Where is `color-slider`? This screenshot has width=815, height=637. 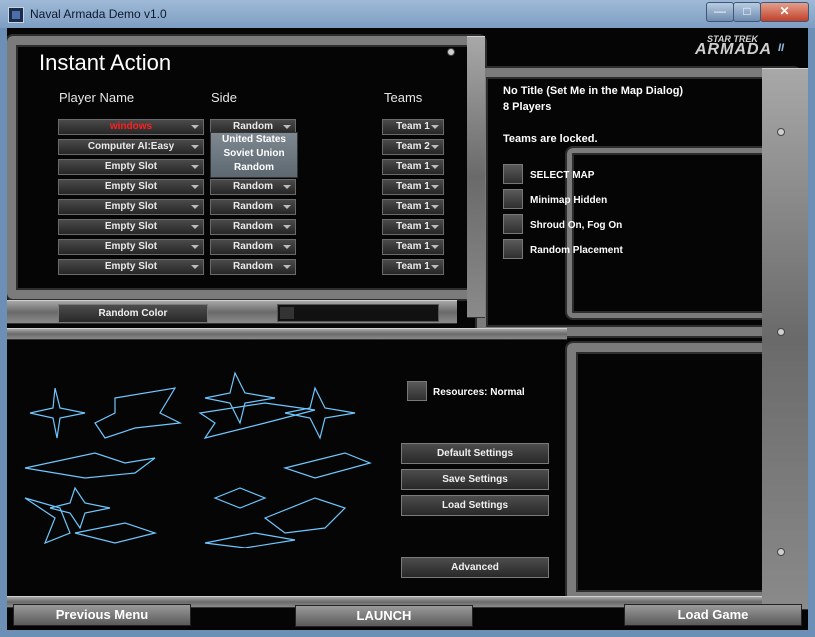 color-slider is located at coordinates (358, 313).